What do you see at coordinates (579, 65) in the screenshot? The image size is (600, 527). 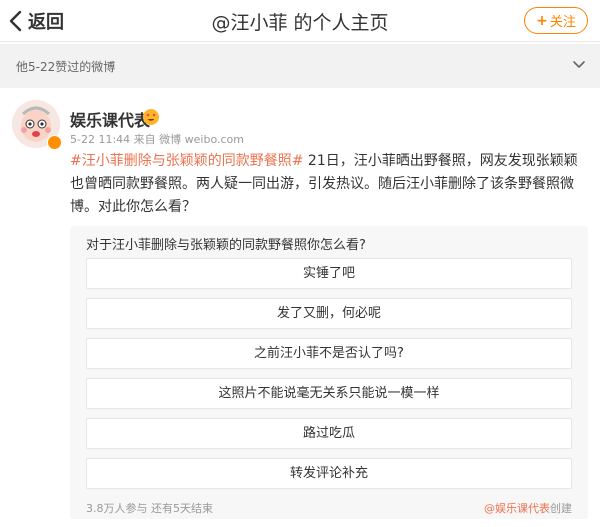 I see `chevron-down-icon` at bounding box center [579, 65].